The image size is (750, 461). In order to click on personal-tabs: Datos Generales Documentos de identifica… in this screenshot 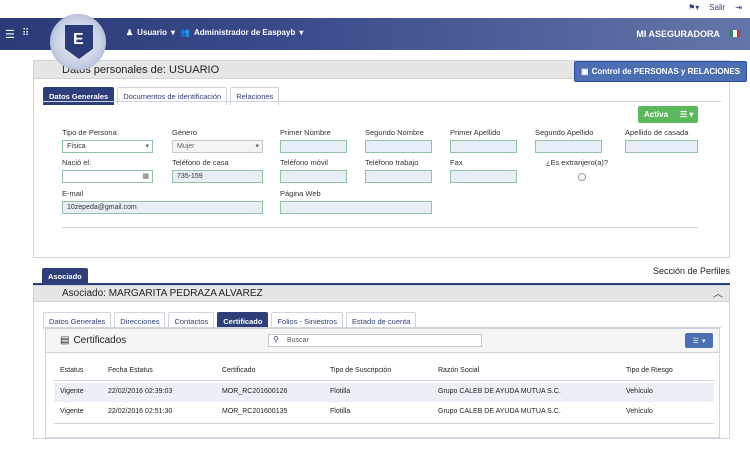, I will do `click(161, 96)`.